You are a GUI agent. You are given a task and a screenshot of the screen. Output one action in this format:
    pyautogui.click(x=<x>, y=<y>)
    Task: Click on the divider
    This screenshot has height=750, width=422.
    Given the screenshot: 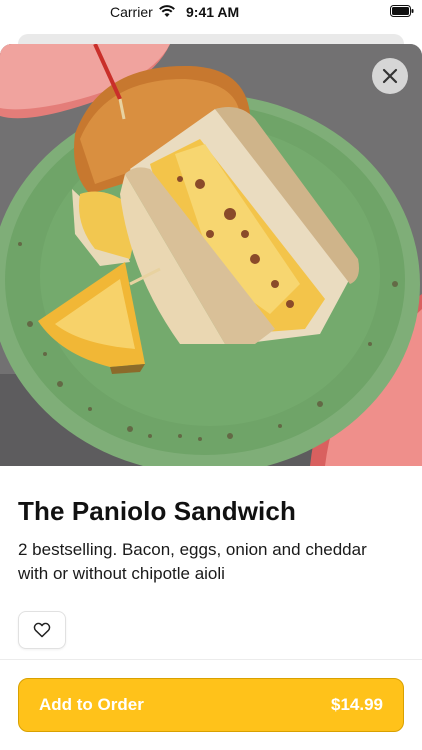 What is the action you would take?
    pyautogui.click(x=211, y=659)
    